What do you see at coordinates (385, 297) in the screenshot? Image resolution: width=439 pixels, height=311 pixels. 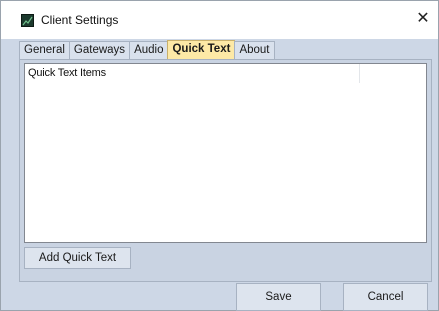 I see `cancel-button: Cancel` at bounding box center [385, 297].